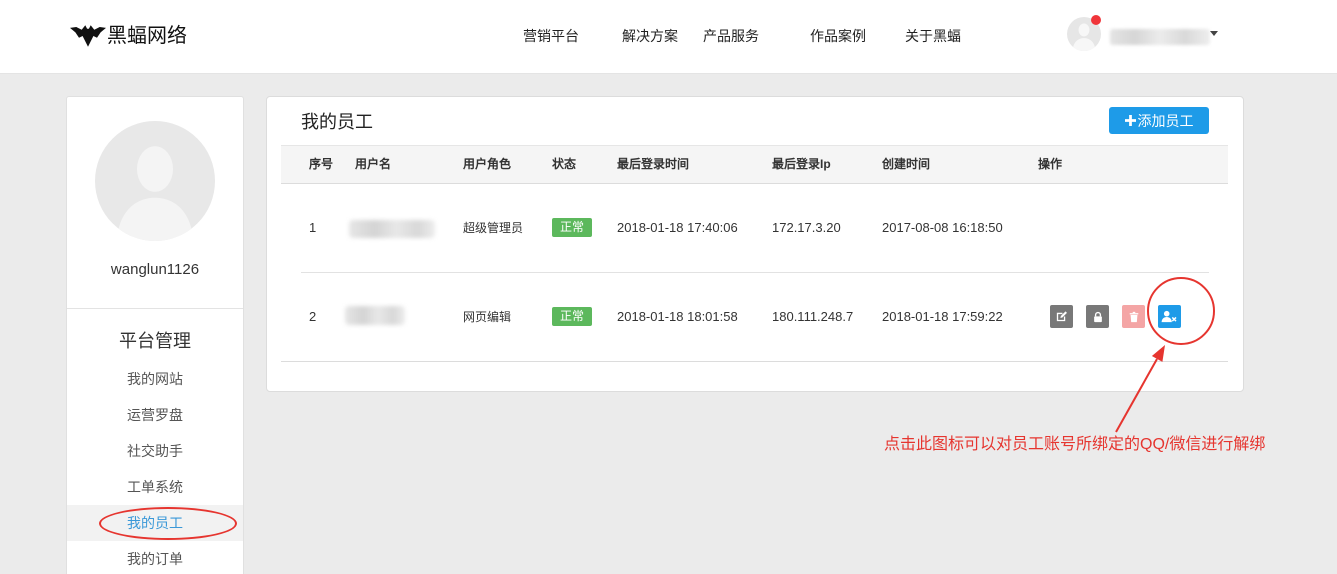  I want to click on lock-icon, so click(1097, 316).